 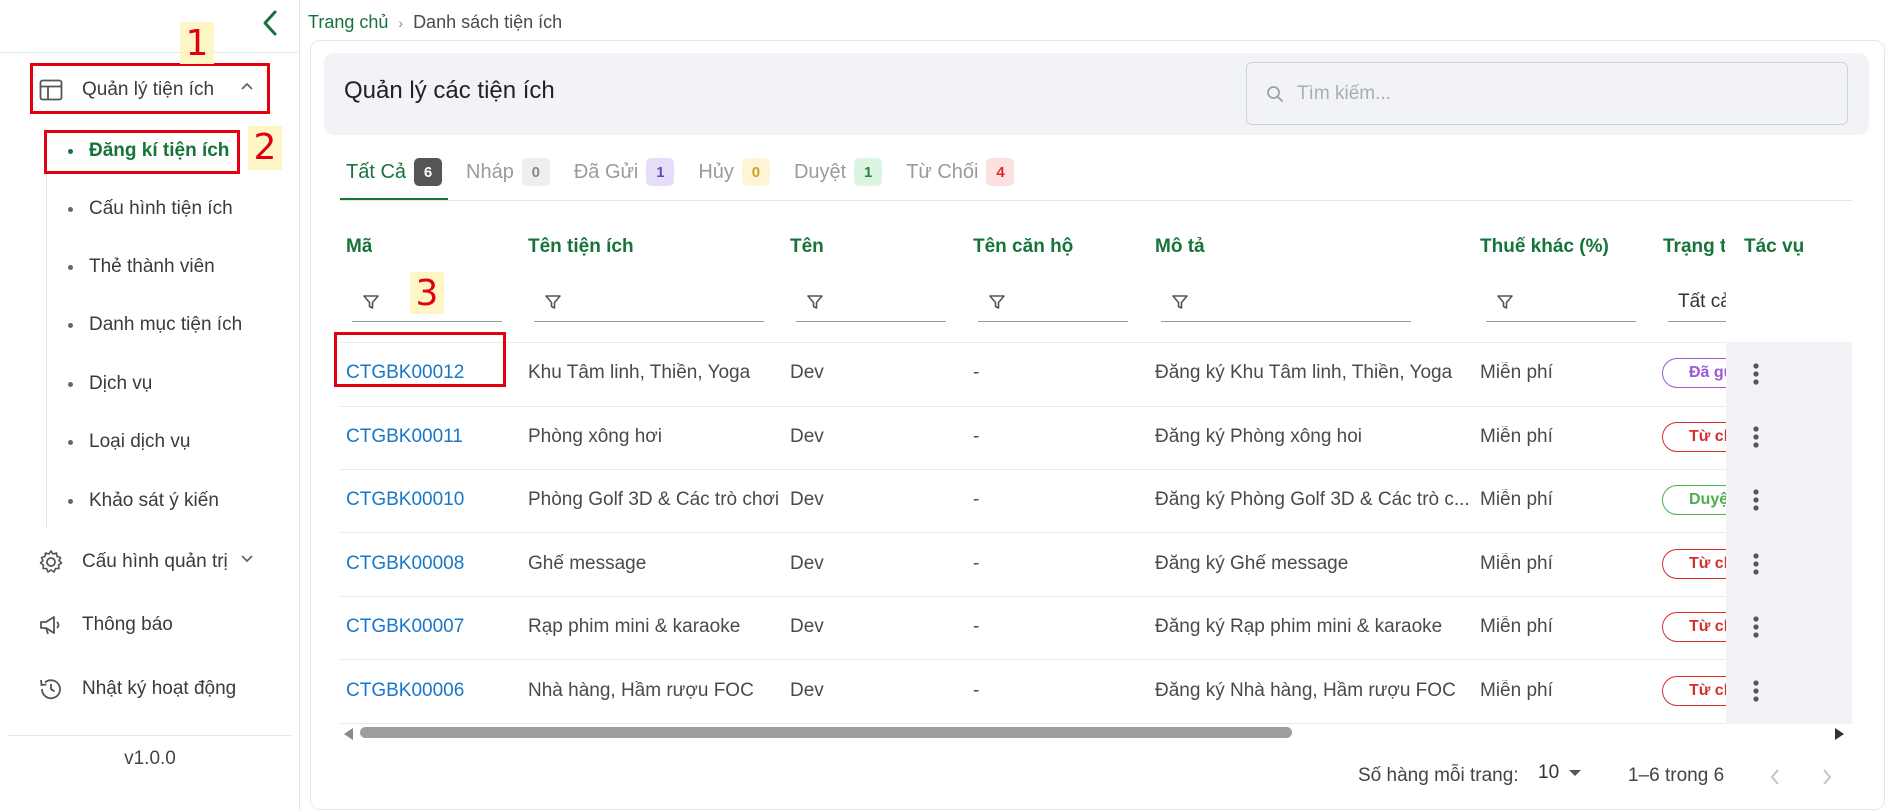 What do you see at coordinates (449, 90) in the screenshot?
I see `page-title: Quản lý các tiện ích` at bounding box center [449, 90].